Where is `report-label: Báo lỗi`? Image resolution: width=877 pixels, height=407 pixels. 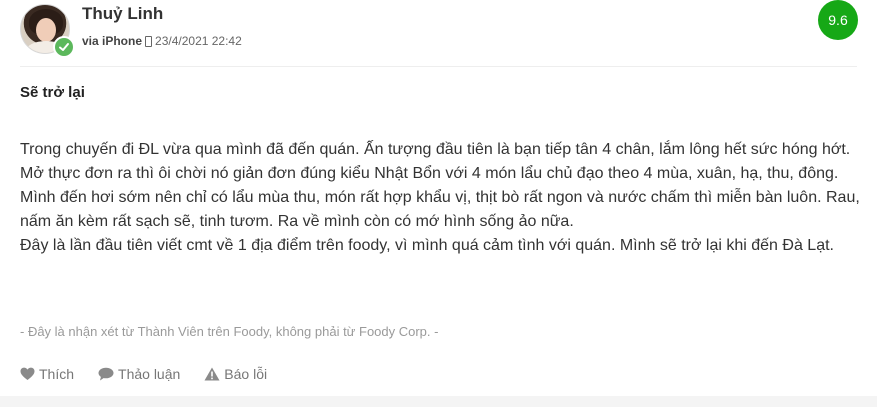 report-label: Báo lỗi is located at coordinates (246, 374).